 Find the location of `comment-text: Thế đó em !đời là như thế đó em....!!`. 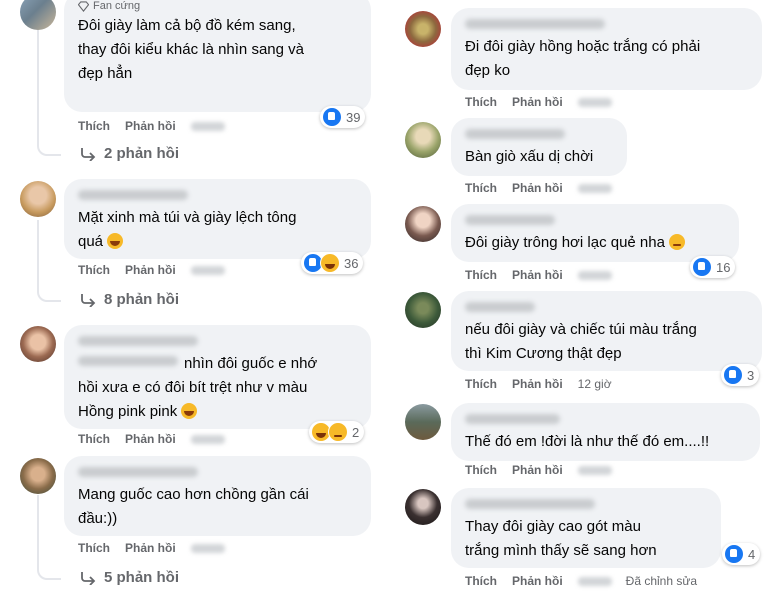

comment-text: Thế đó em !đời là như thế đó em....!! is located at coordinates (587, 441).